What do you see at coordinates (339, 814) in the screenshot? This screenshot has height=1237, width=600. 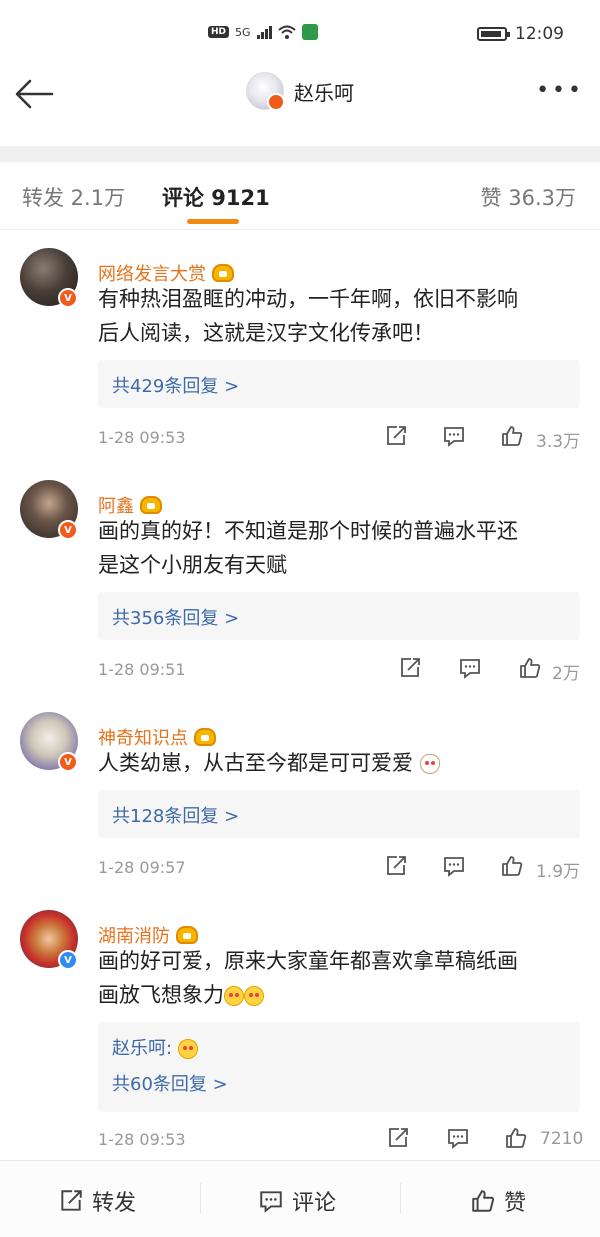 I see `reply-box: 共128条回复 >` at bounding box center [339, 814].